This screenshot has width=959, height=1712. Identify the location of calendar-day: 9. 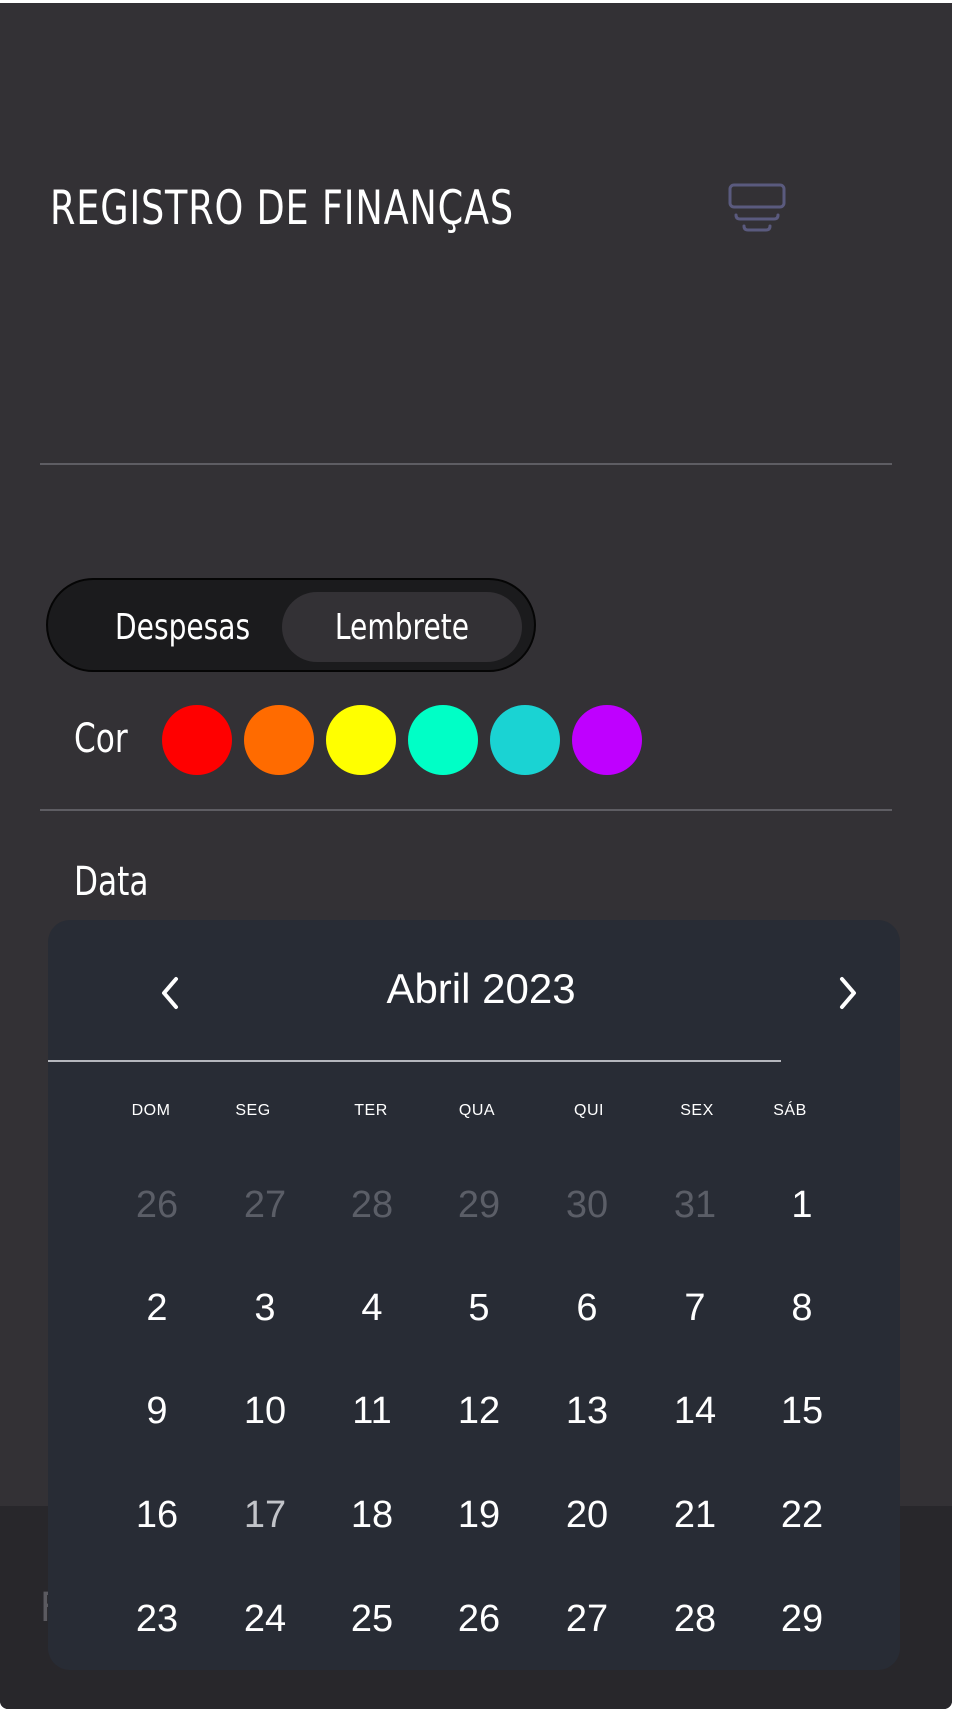
(157, 1411).